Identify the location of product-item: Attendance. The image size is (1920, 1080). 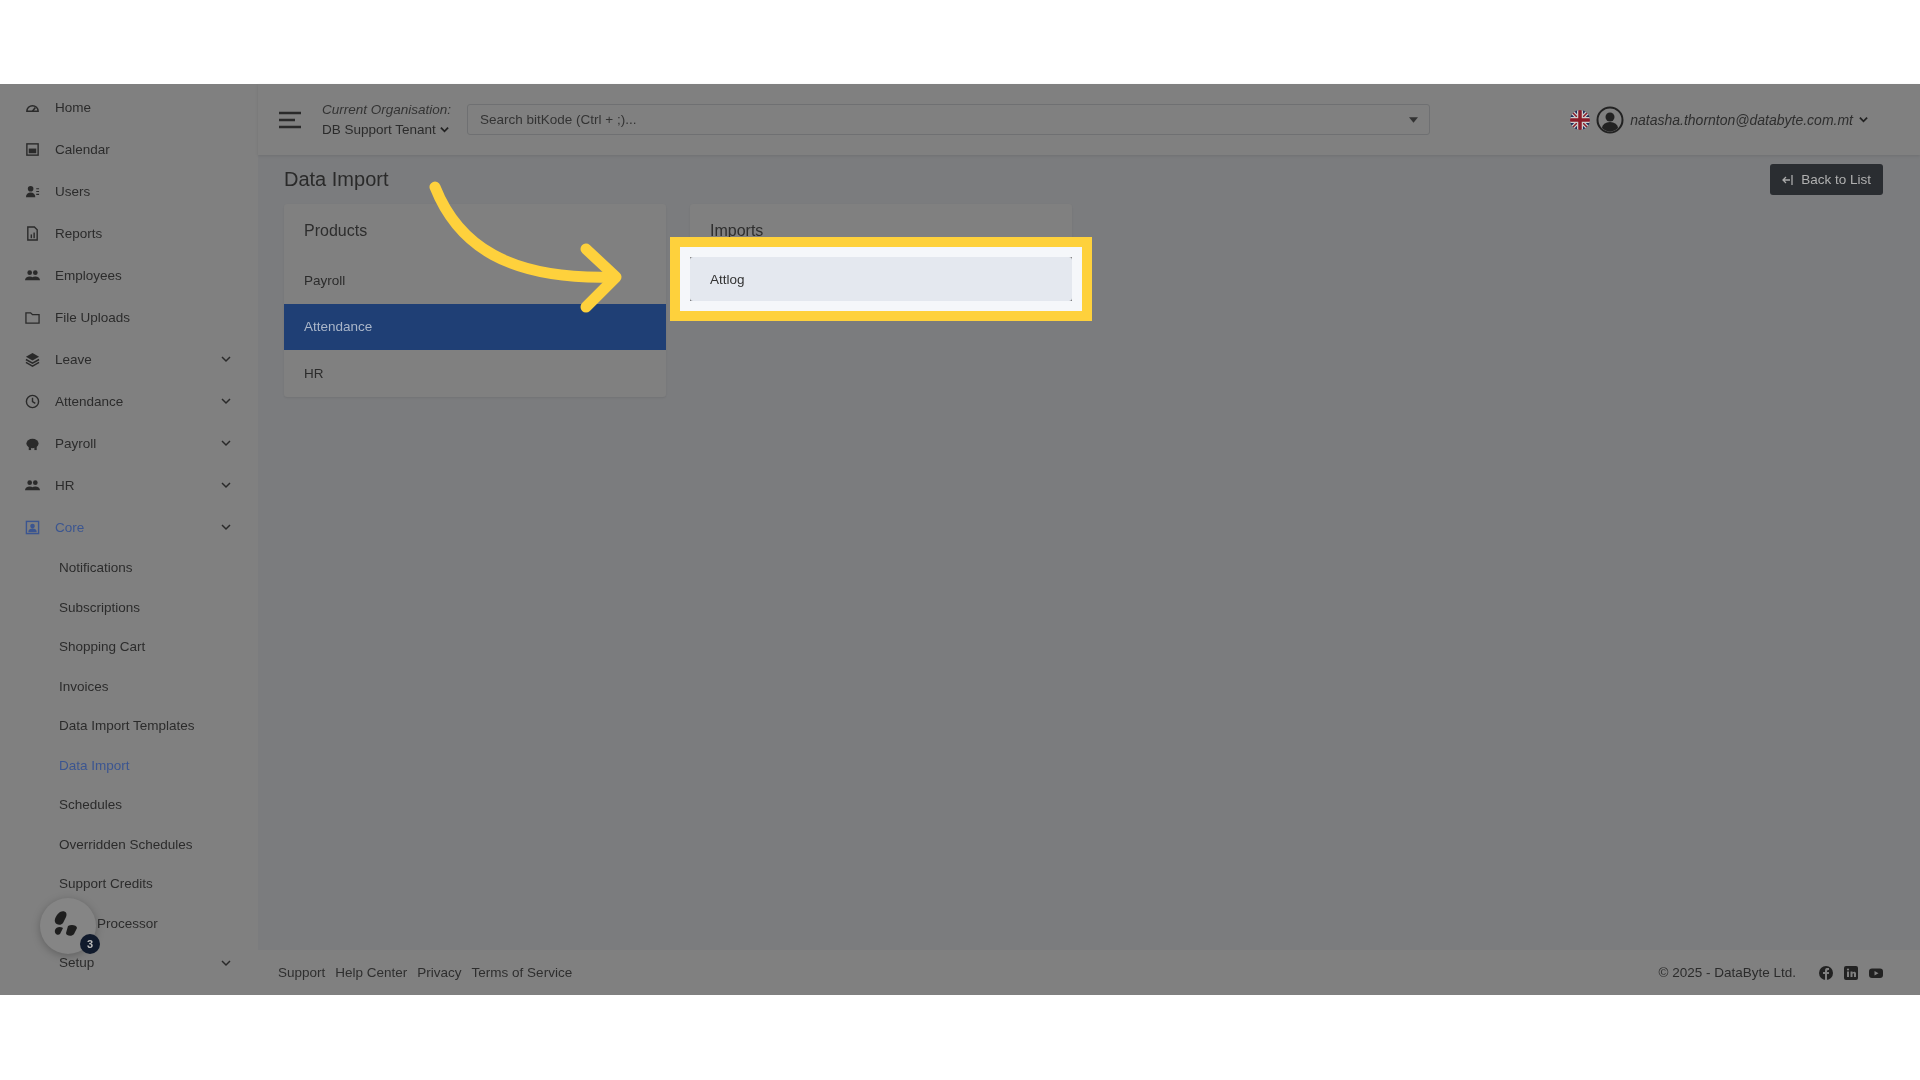
(475, 326).